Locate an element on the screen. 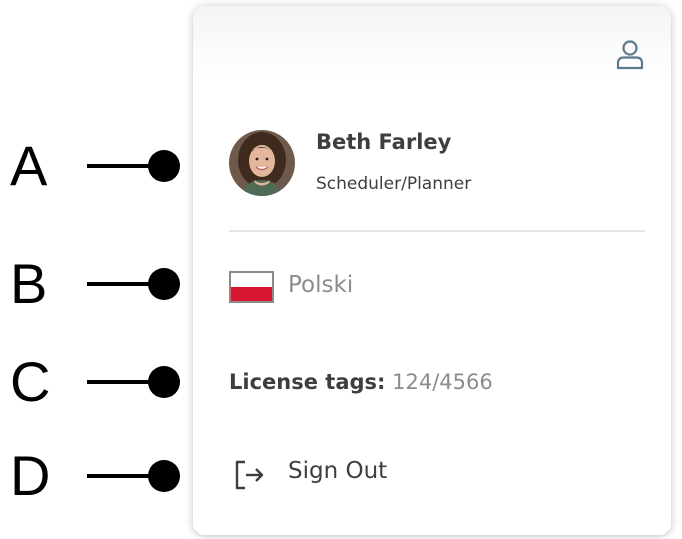  callout-d: D is located at coordinates (95, 476).